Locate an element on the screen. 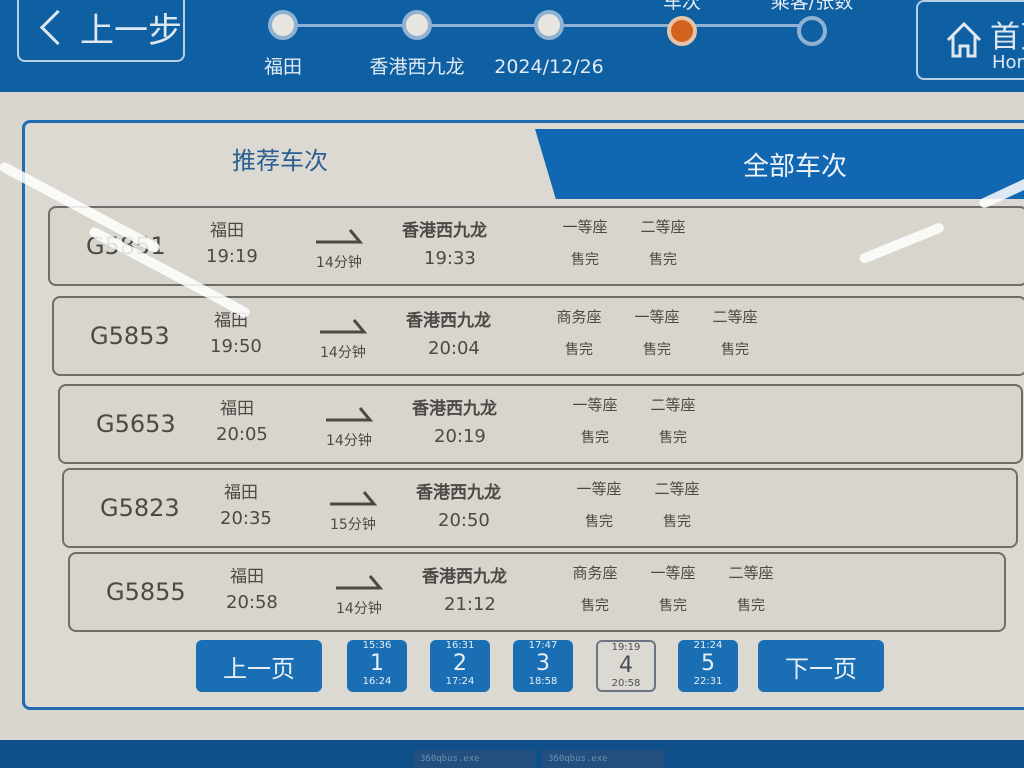  step-2-marker is located at coordinates (417, 25).